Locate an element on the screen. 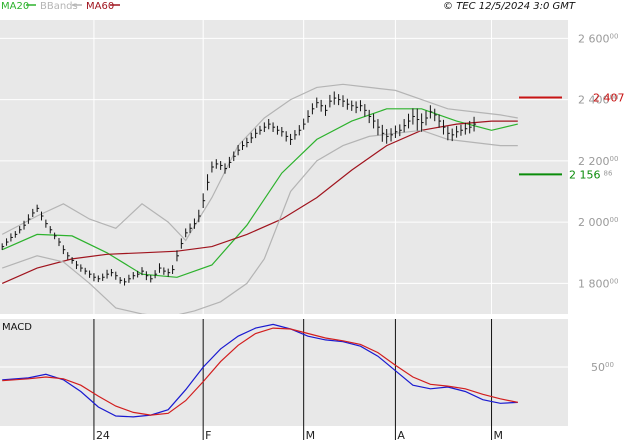 The height and width of the screenshot is (440, 627). level-label-sub: 86 is located at coordinates (608, 173).